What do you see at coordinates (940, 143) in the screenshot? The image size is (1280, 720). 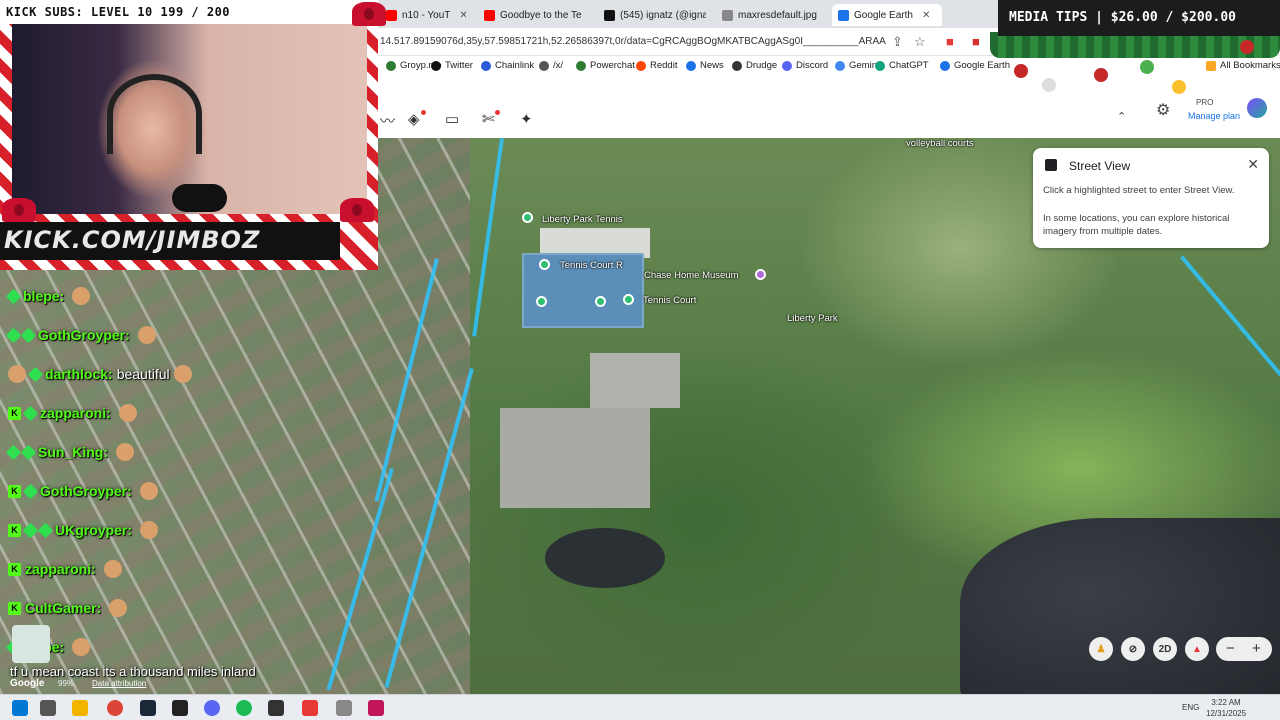 I see `map-label-volleyball: volleyball courts` at bounding box center [940, 143].